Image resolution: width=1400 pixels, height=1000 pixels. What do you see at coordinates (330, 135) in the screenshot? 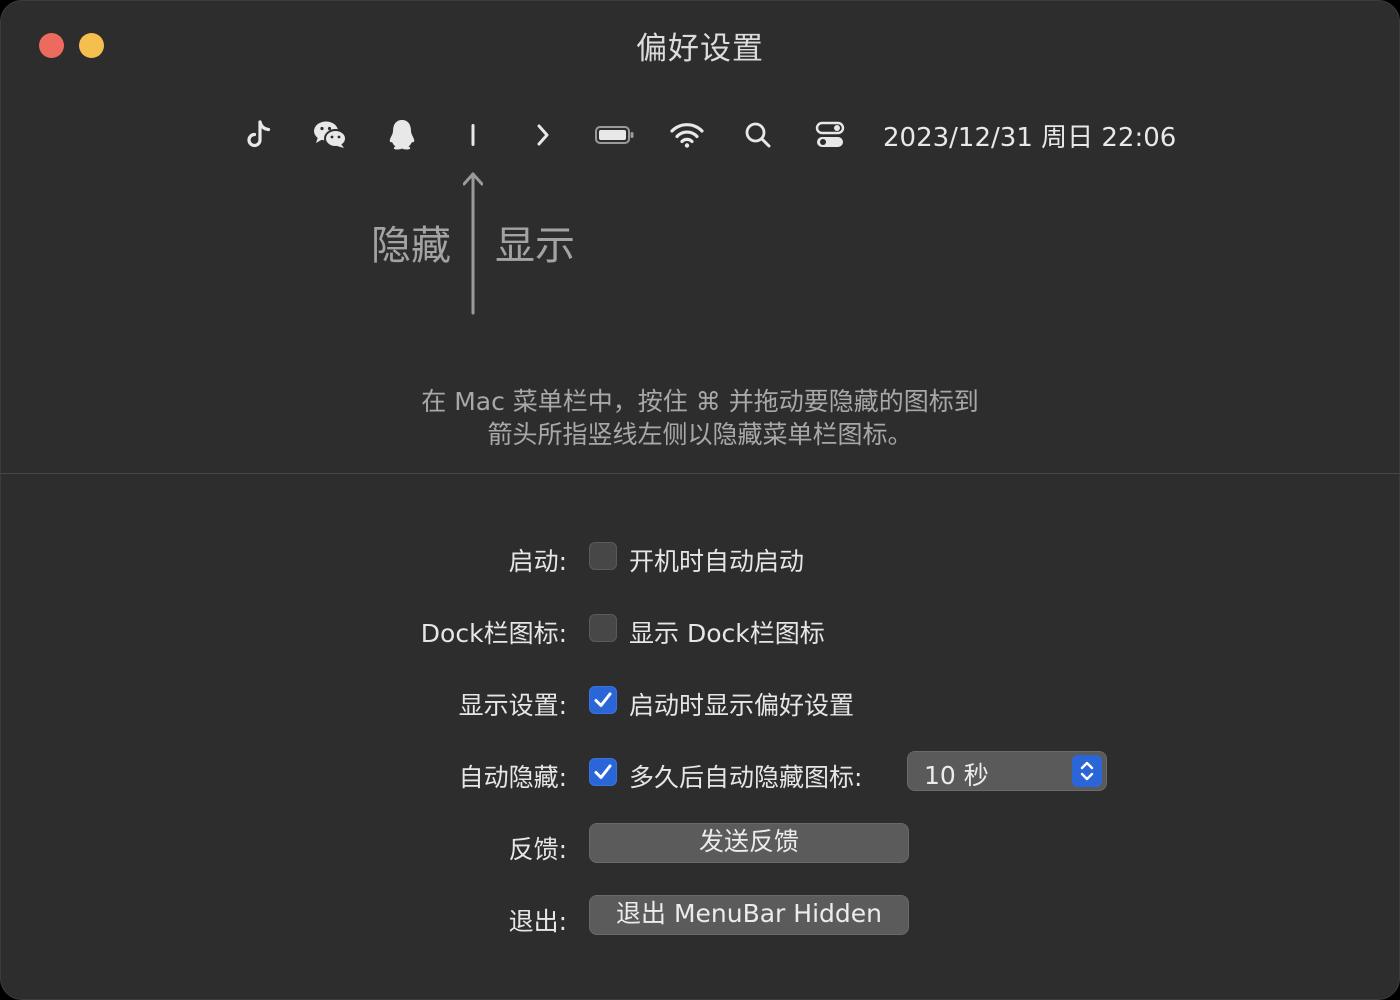
I see `wechat-icon` at bounding box center [330, 135].